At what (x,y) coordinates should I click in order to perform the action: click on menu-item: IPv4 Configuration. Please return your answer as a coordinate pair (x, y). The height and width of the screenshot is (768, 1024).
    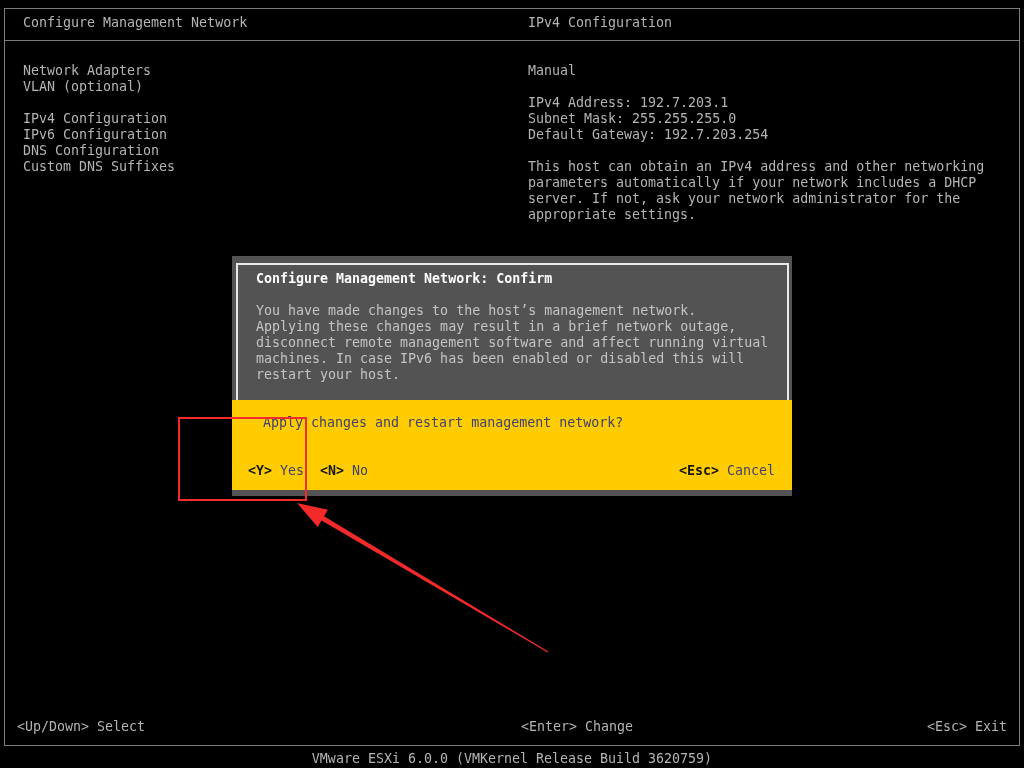
    Looking at the image, I should click on (95, 119).